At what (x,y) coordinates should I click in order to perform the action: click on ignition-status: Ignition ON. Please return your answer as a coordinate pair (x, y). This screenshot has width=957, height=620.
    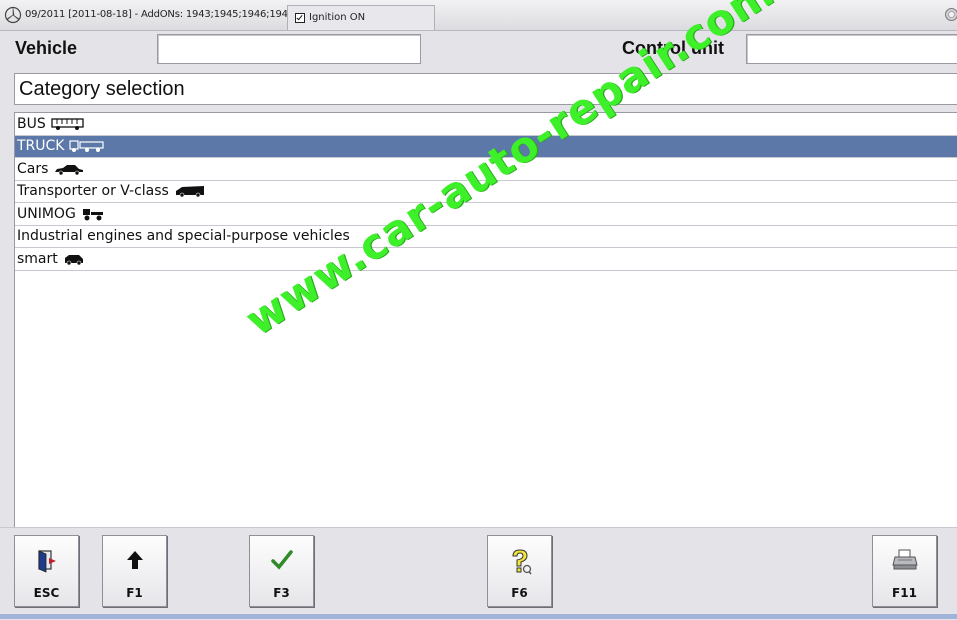
    Looking at the image, I should click on (361, 17).